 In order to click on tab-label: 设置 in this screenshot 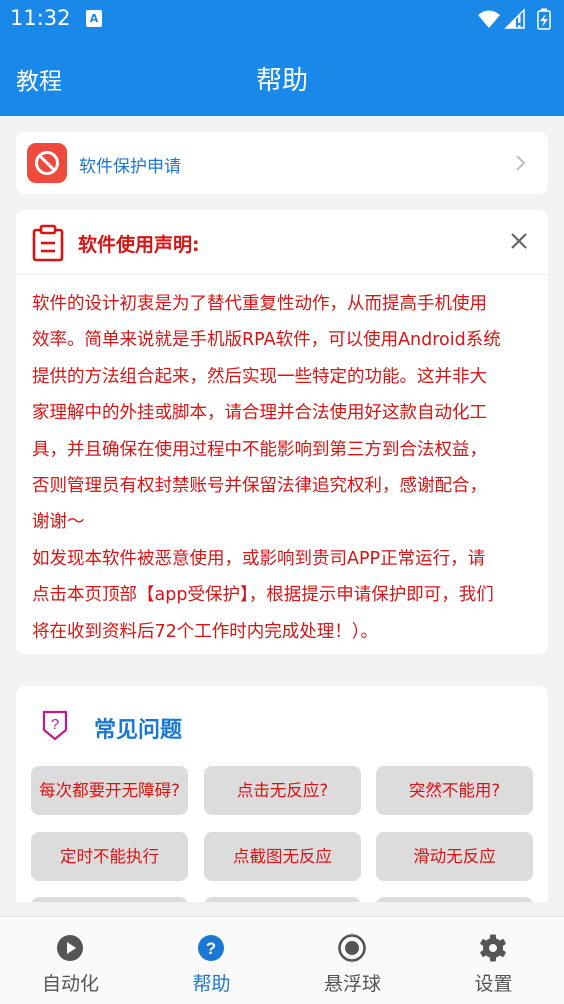, I will do `click(493, 984)`.